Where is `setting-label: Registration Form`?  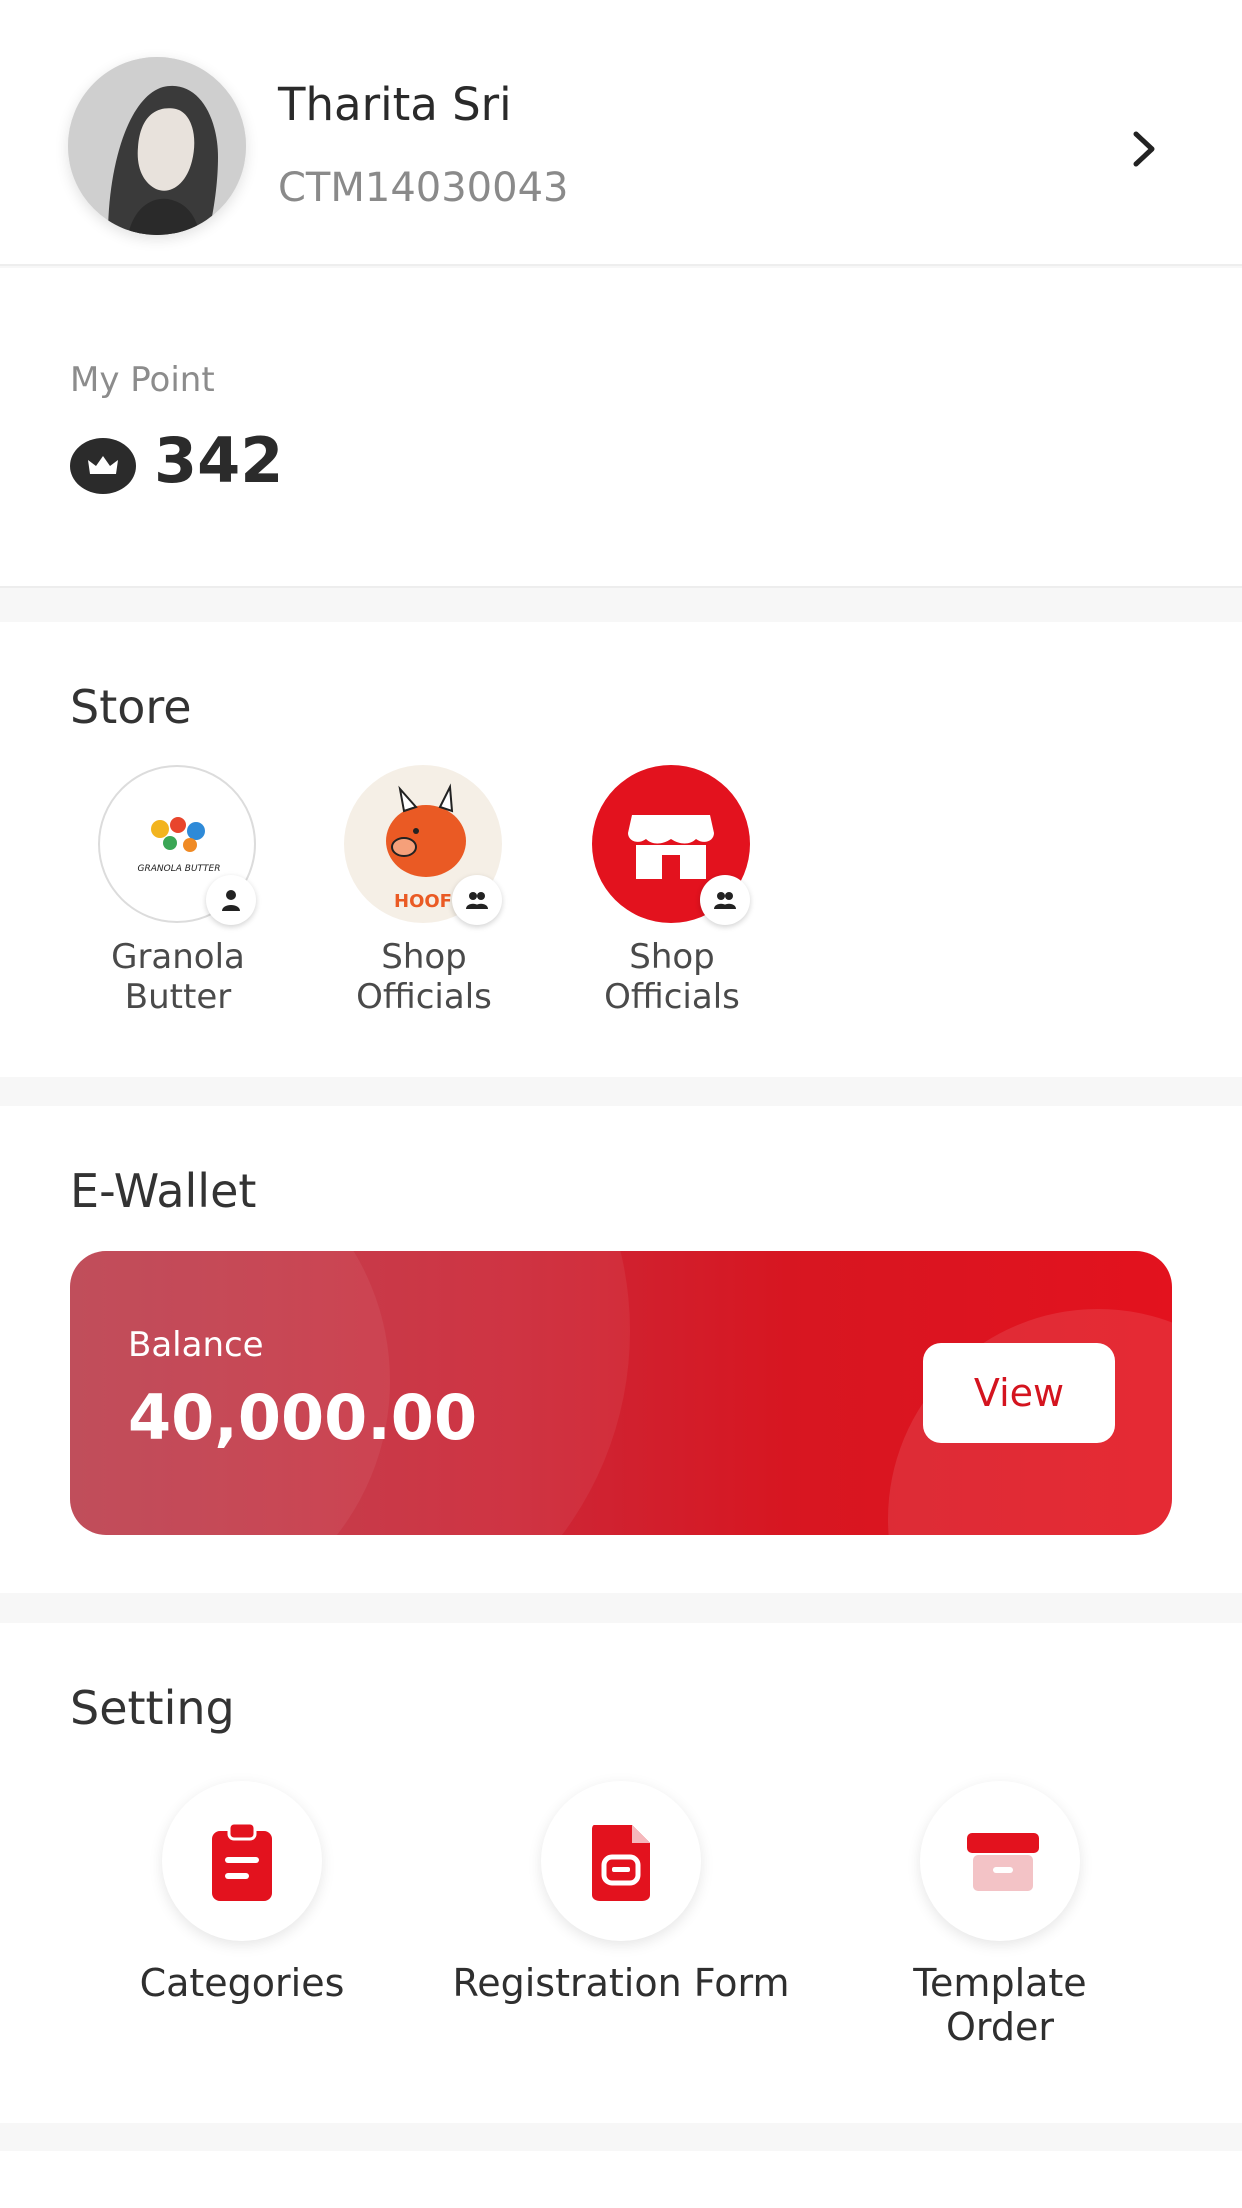 setting-label: Registration Form is located at coordinates (621, 1983).